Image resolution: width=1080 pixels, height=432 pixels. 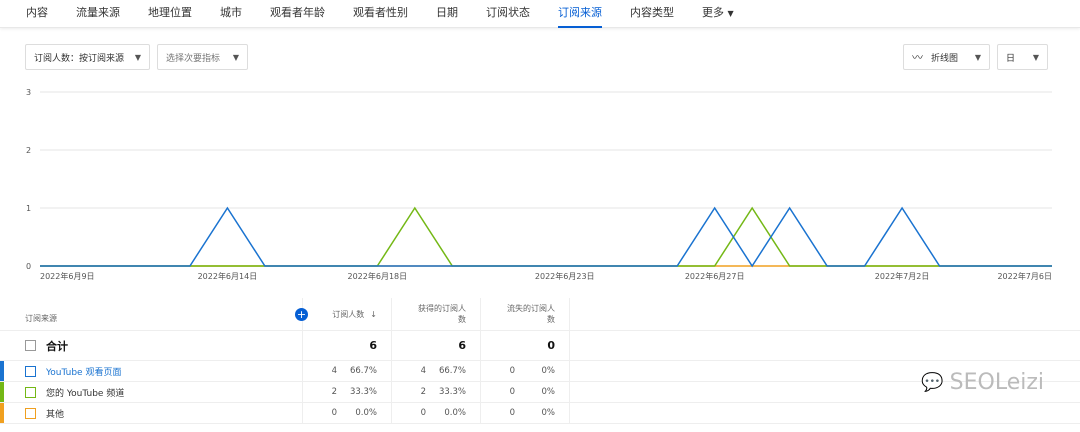 I want to click on header-gained: 获得的订阅人数, so click(x=435, y=314).